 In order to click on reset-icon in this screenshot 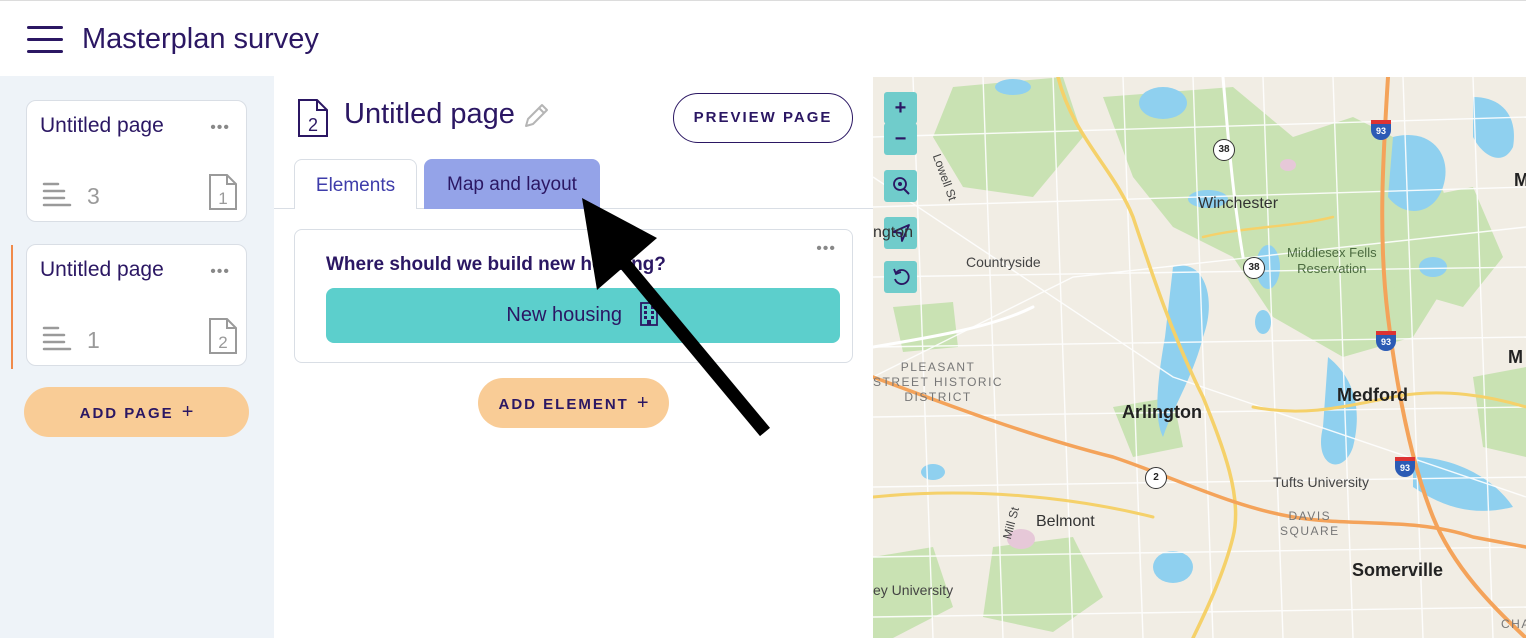, I will do `click(901, 276)`.